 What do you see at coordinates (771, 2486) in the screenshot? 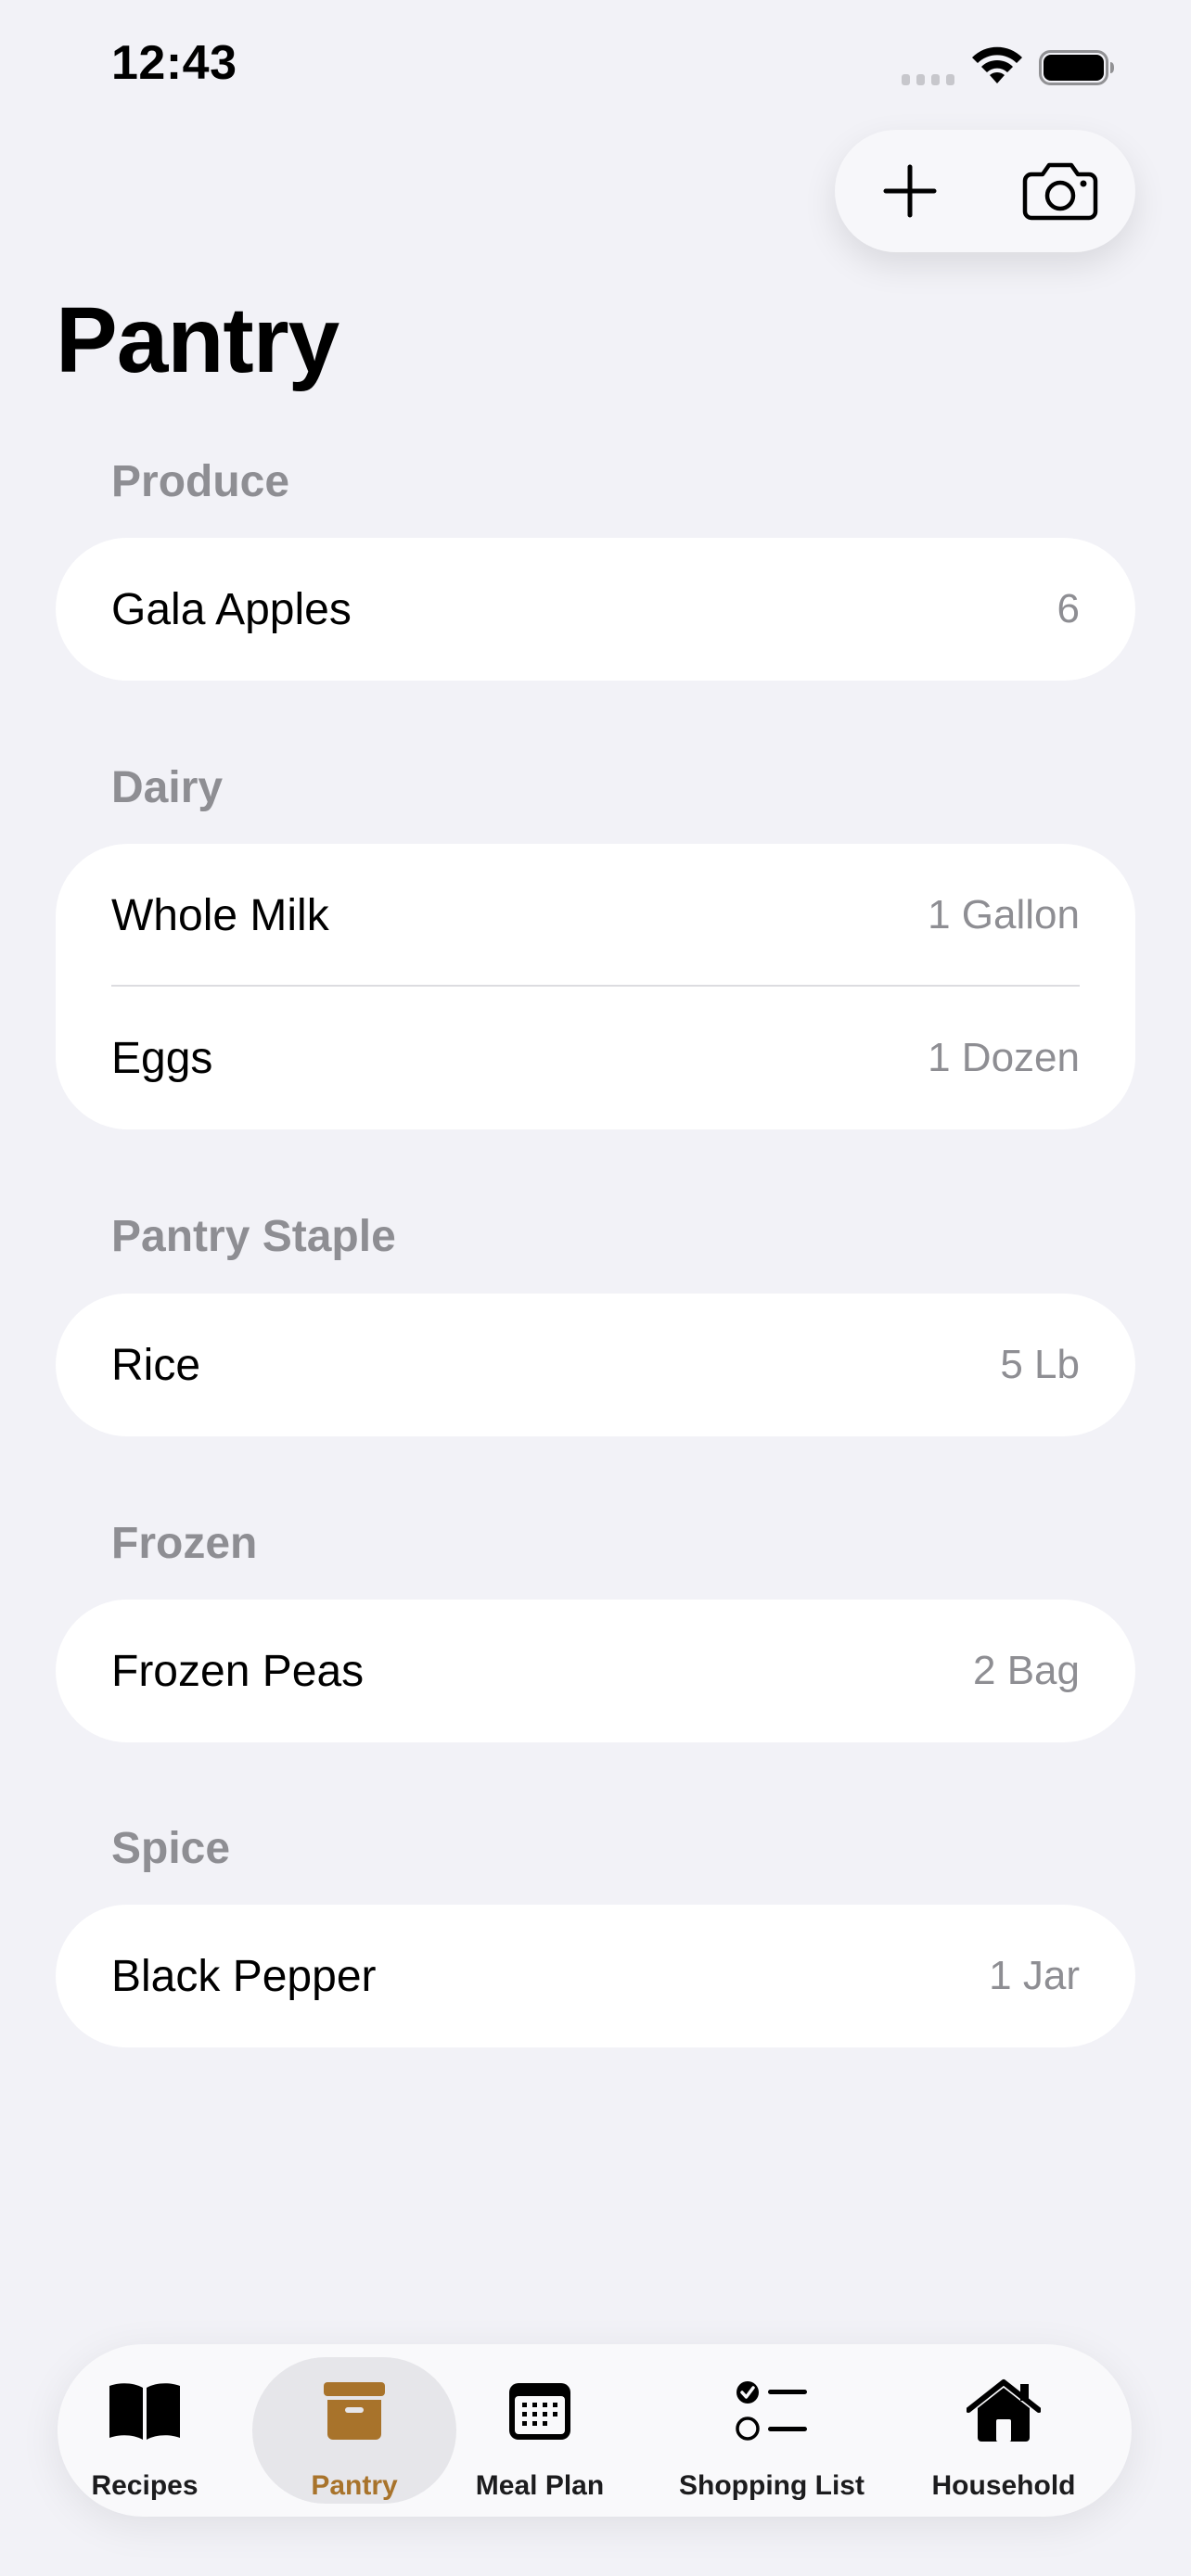
I see `tab-label: Shopping List` at bounding box center [771, 2486].